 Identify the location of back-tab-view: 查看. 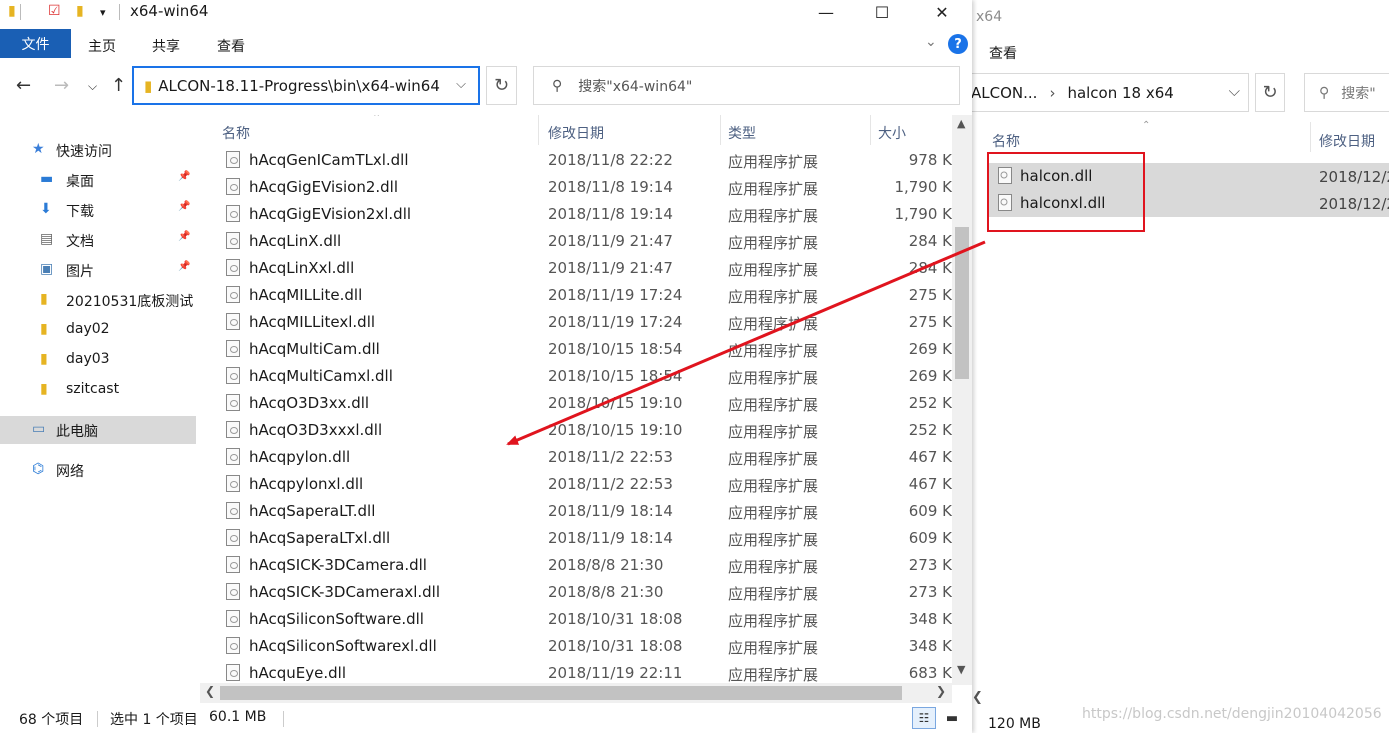
(1003, 53).